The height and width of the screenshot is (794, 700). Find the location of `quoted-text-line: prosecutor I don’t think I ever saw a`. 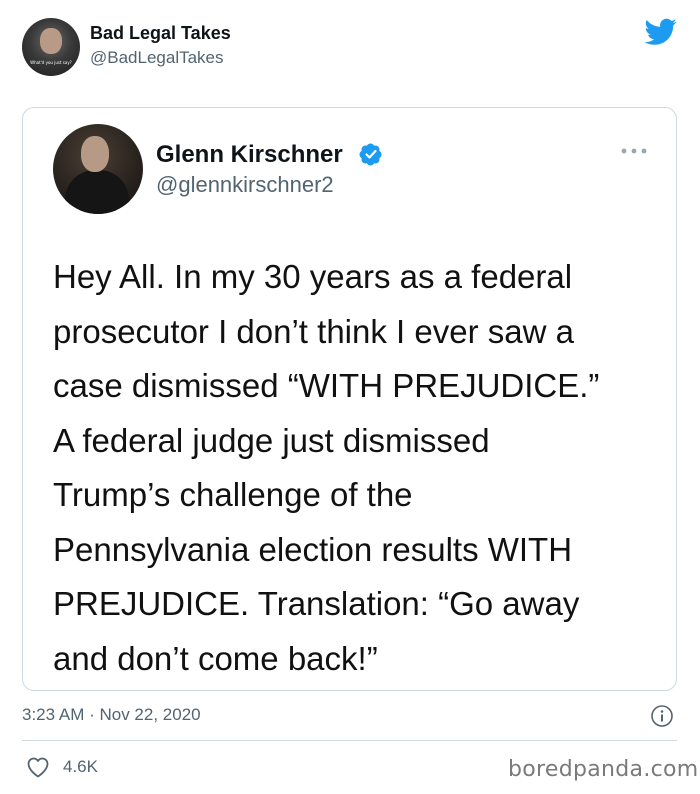

quoted-text-line: prosecutor I don’t think I ever saw a is located at coordinates (313, 331).